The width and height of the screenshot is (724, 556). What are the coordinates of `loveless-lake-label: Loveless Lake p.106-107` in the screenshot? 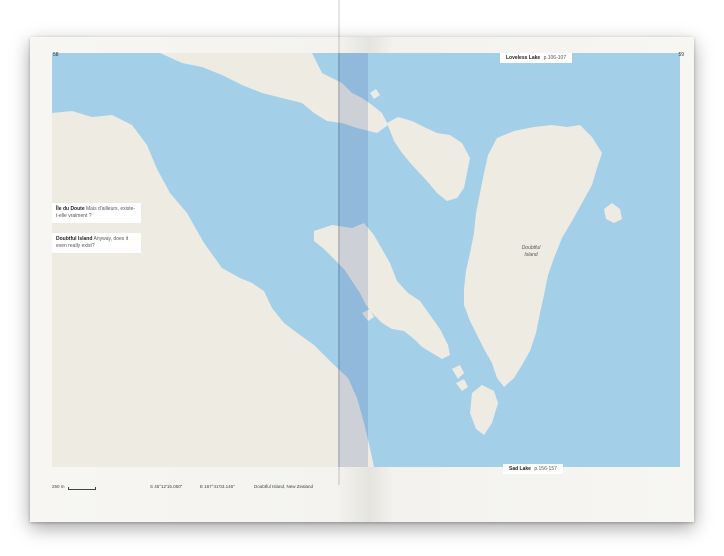 It's located at (536, 58).